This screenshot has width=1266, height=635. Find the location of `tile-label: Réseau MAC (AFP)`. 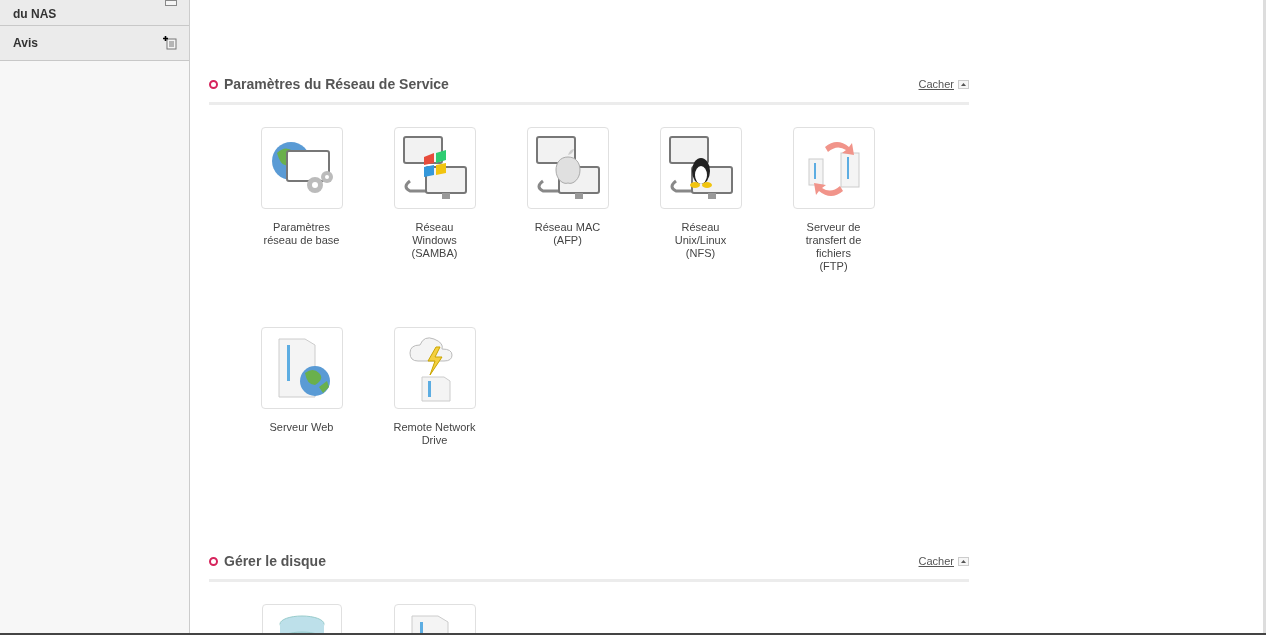

tile-label: Réseau MAC (AFP) is located at coordinates (567, 234).